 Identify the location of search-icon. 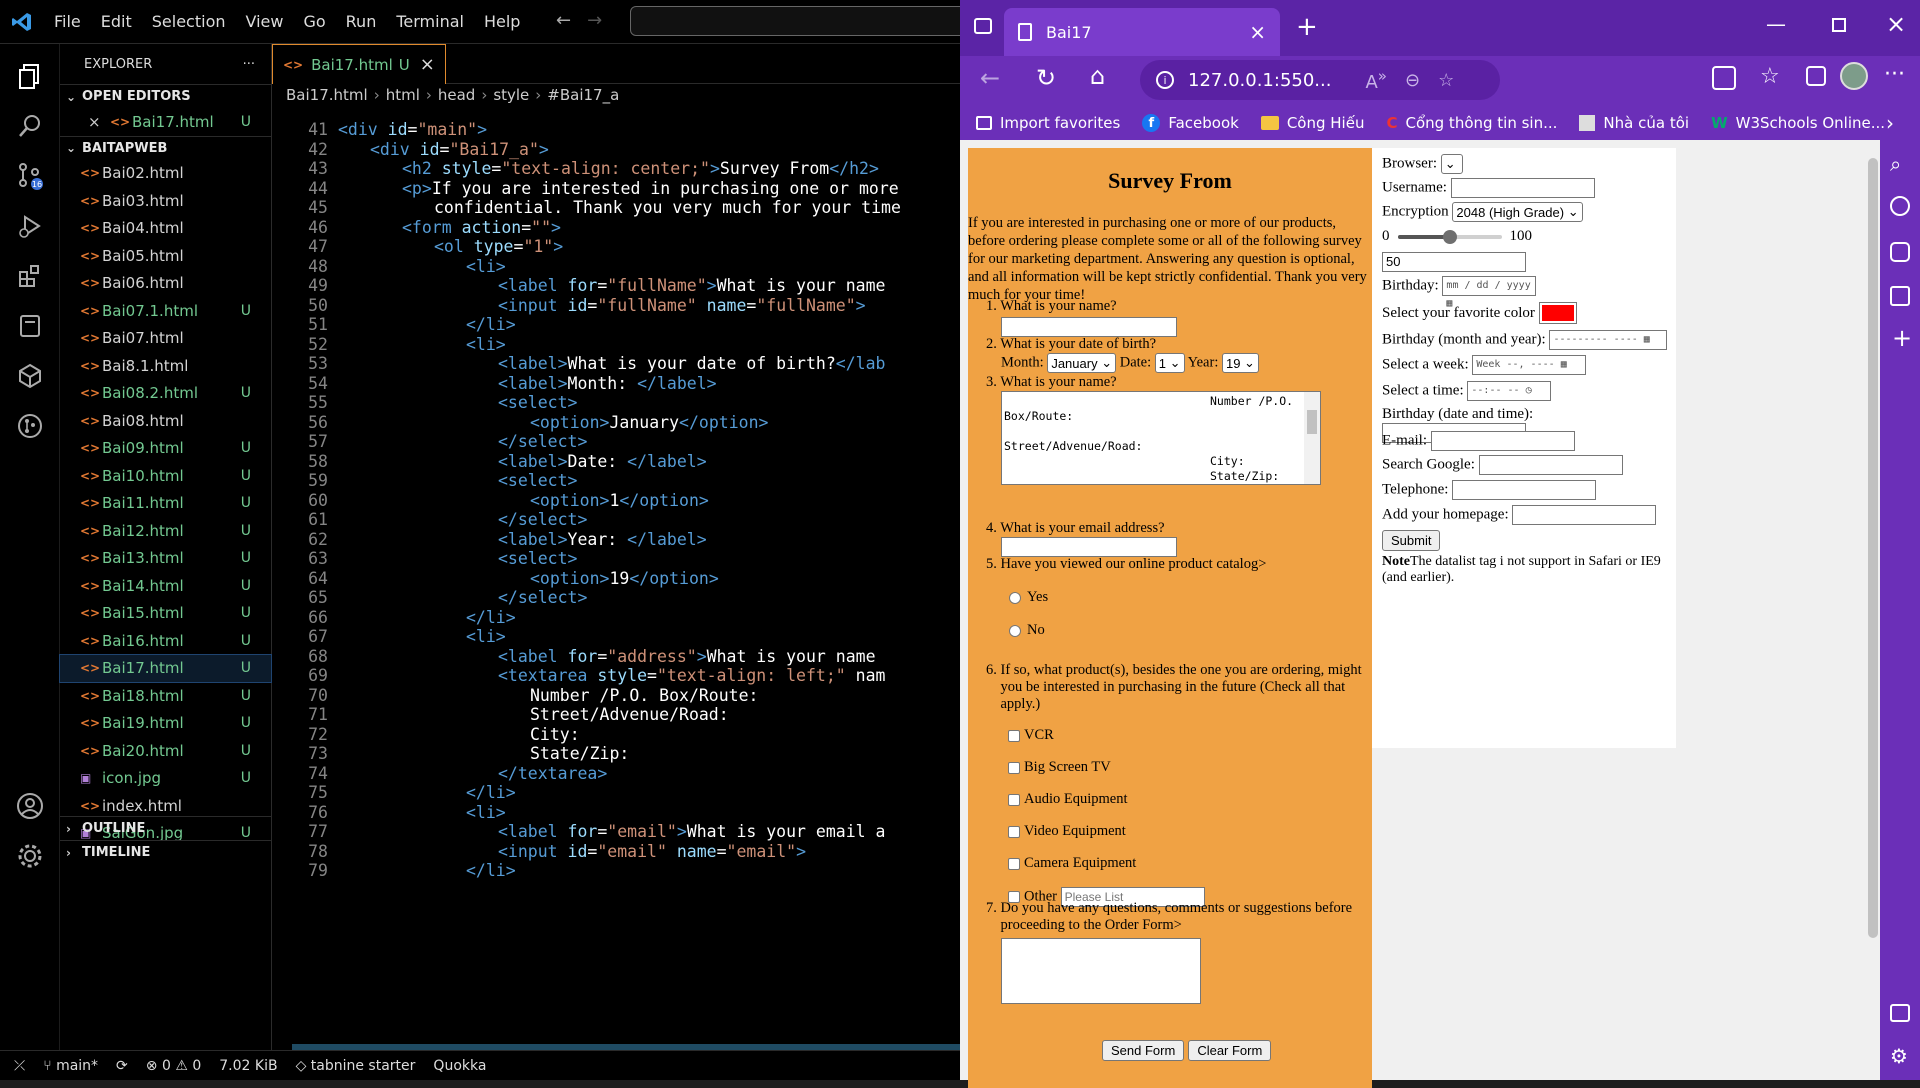
(30, 126).